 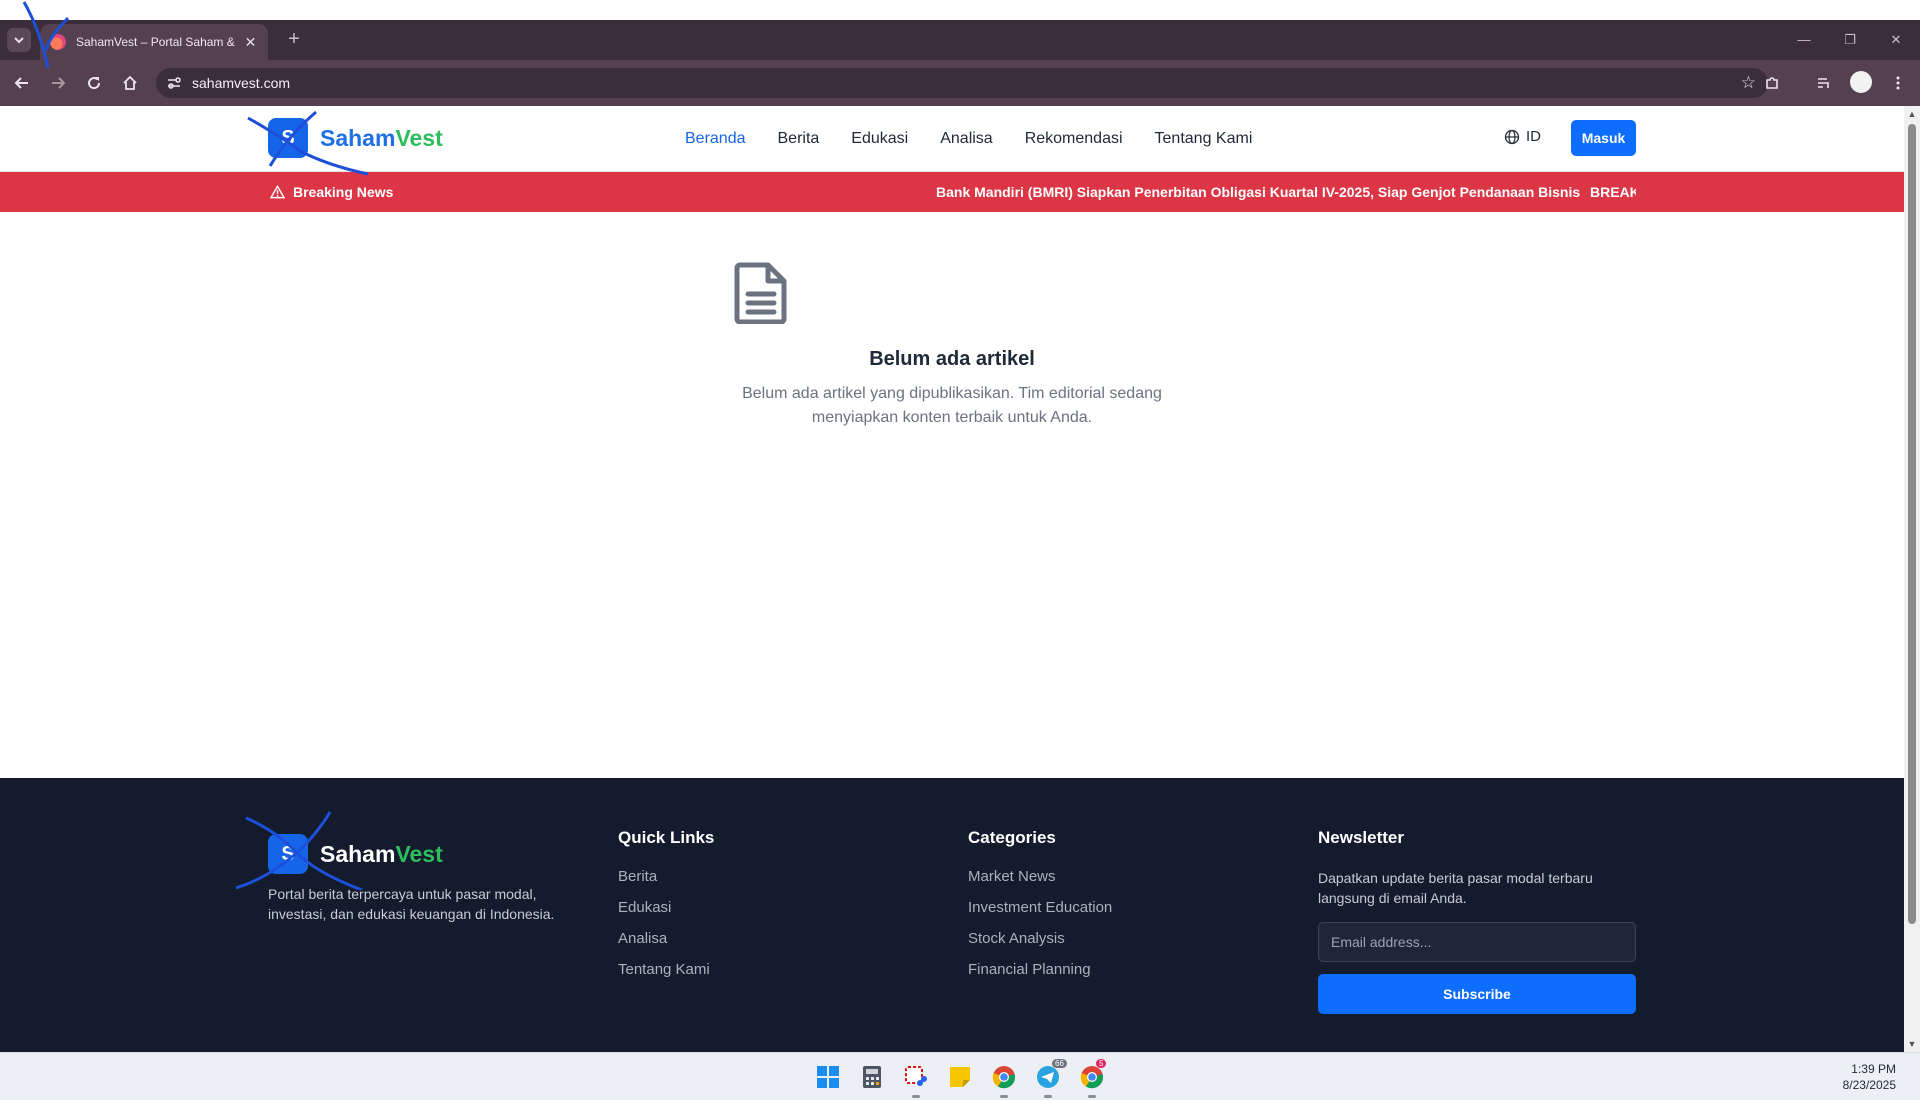 I want to click on telegram-app: 66, so click(x=1050, y=1075).